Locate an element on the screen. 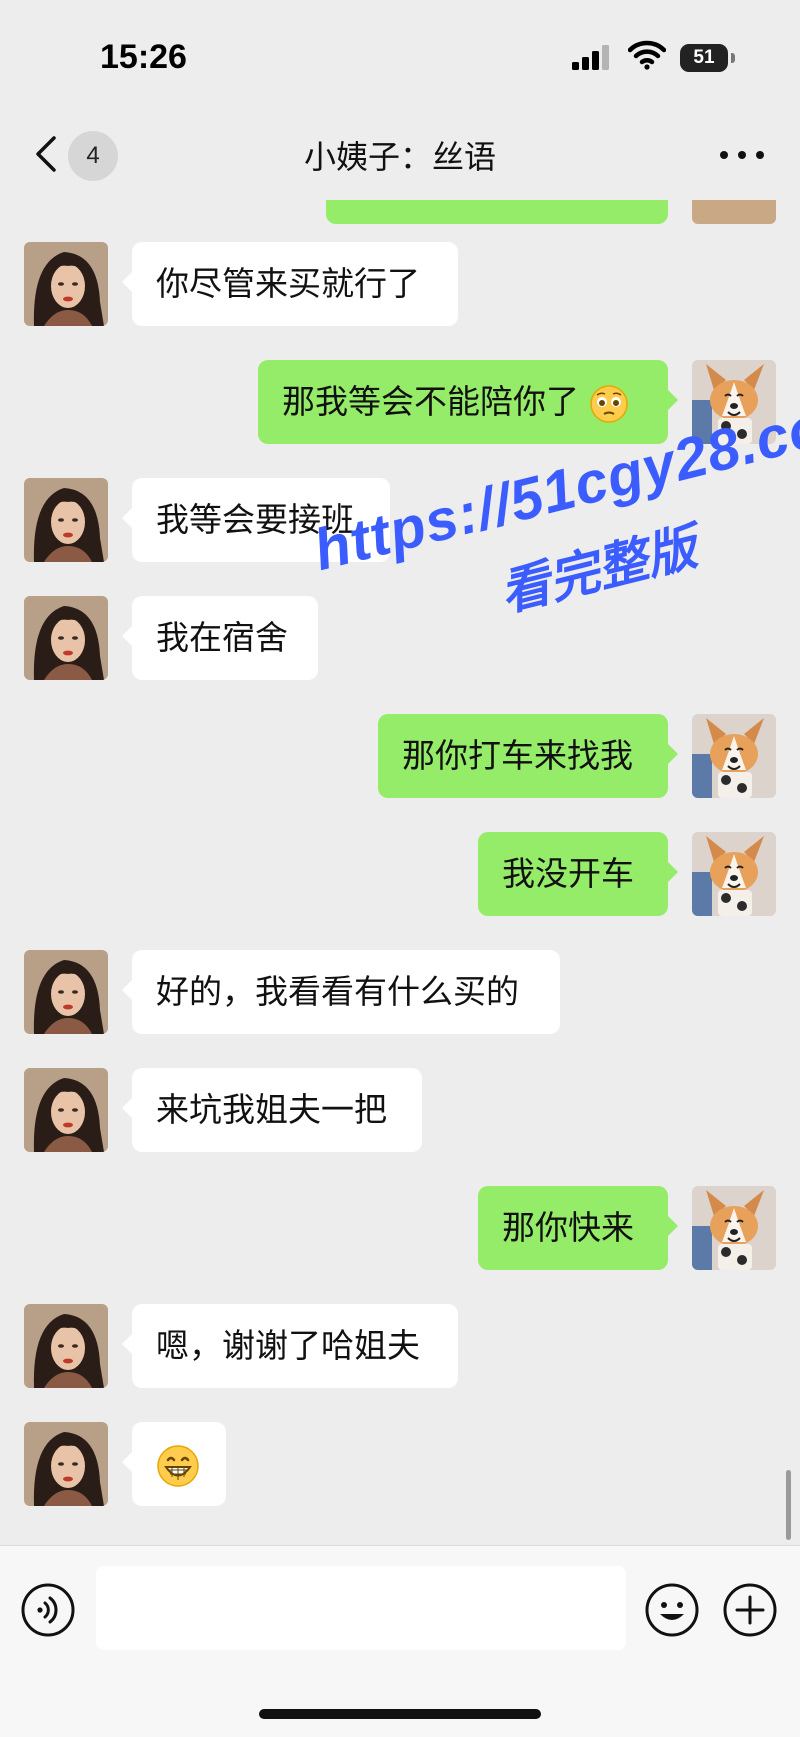 The height and width of the screenshot is (1737, 800). chat-title: 小姨子：丝语 is located at coordinates (399, 157).